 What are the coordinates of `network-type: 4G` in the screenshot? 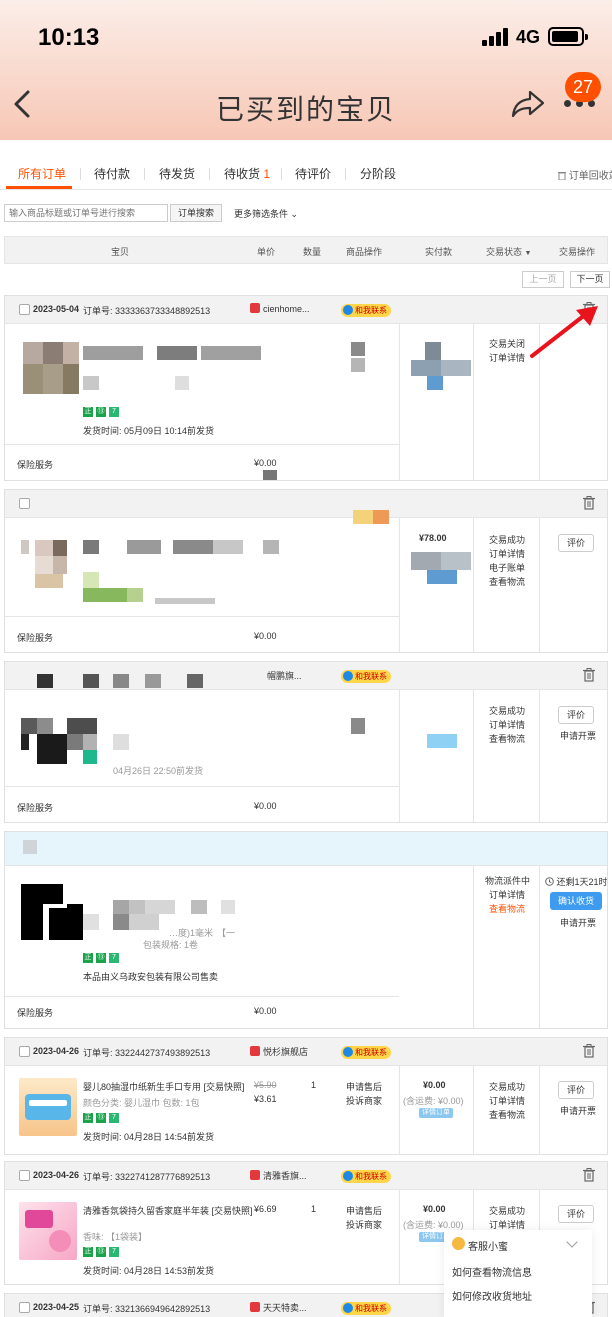 It's located at (528, 37).